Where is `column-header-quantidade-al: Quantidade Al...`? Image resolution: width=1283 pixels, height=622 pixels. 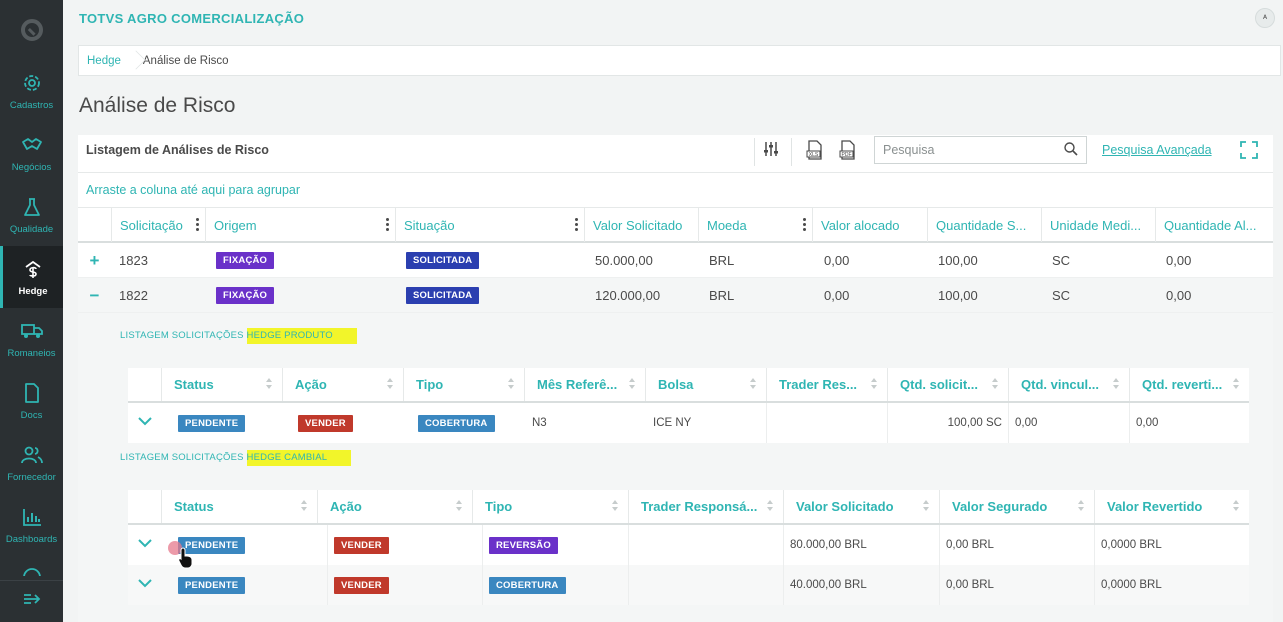 column-header-quantidade-al: Quantidade Al... is located at coordinates (1214, 225).